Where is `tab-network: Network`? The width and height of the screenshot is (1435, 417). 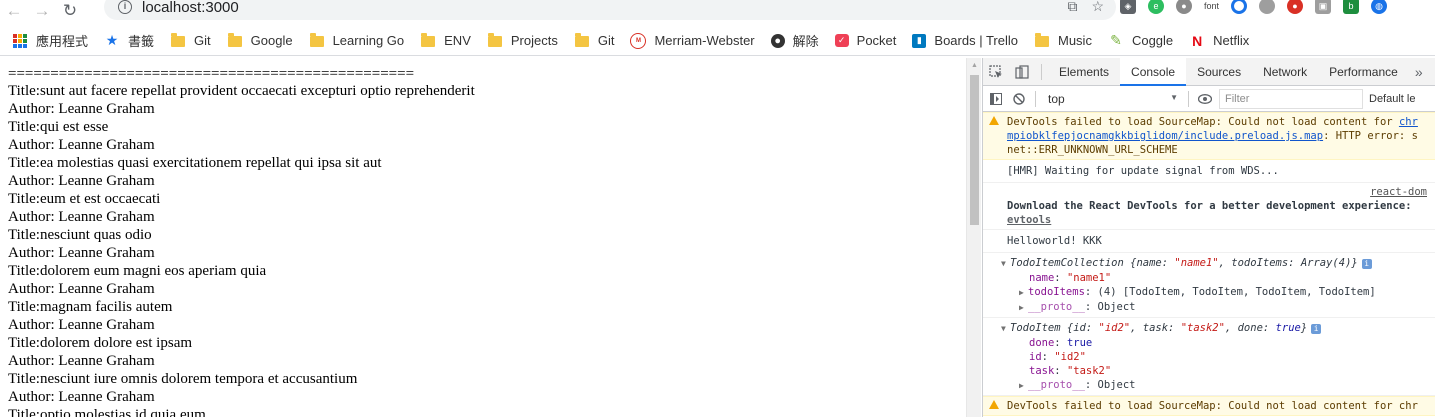 tab-network: Network is located at coordinates (1285, 72).